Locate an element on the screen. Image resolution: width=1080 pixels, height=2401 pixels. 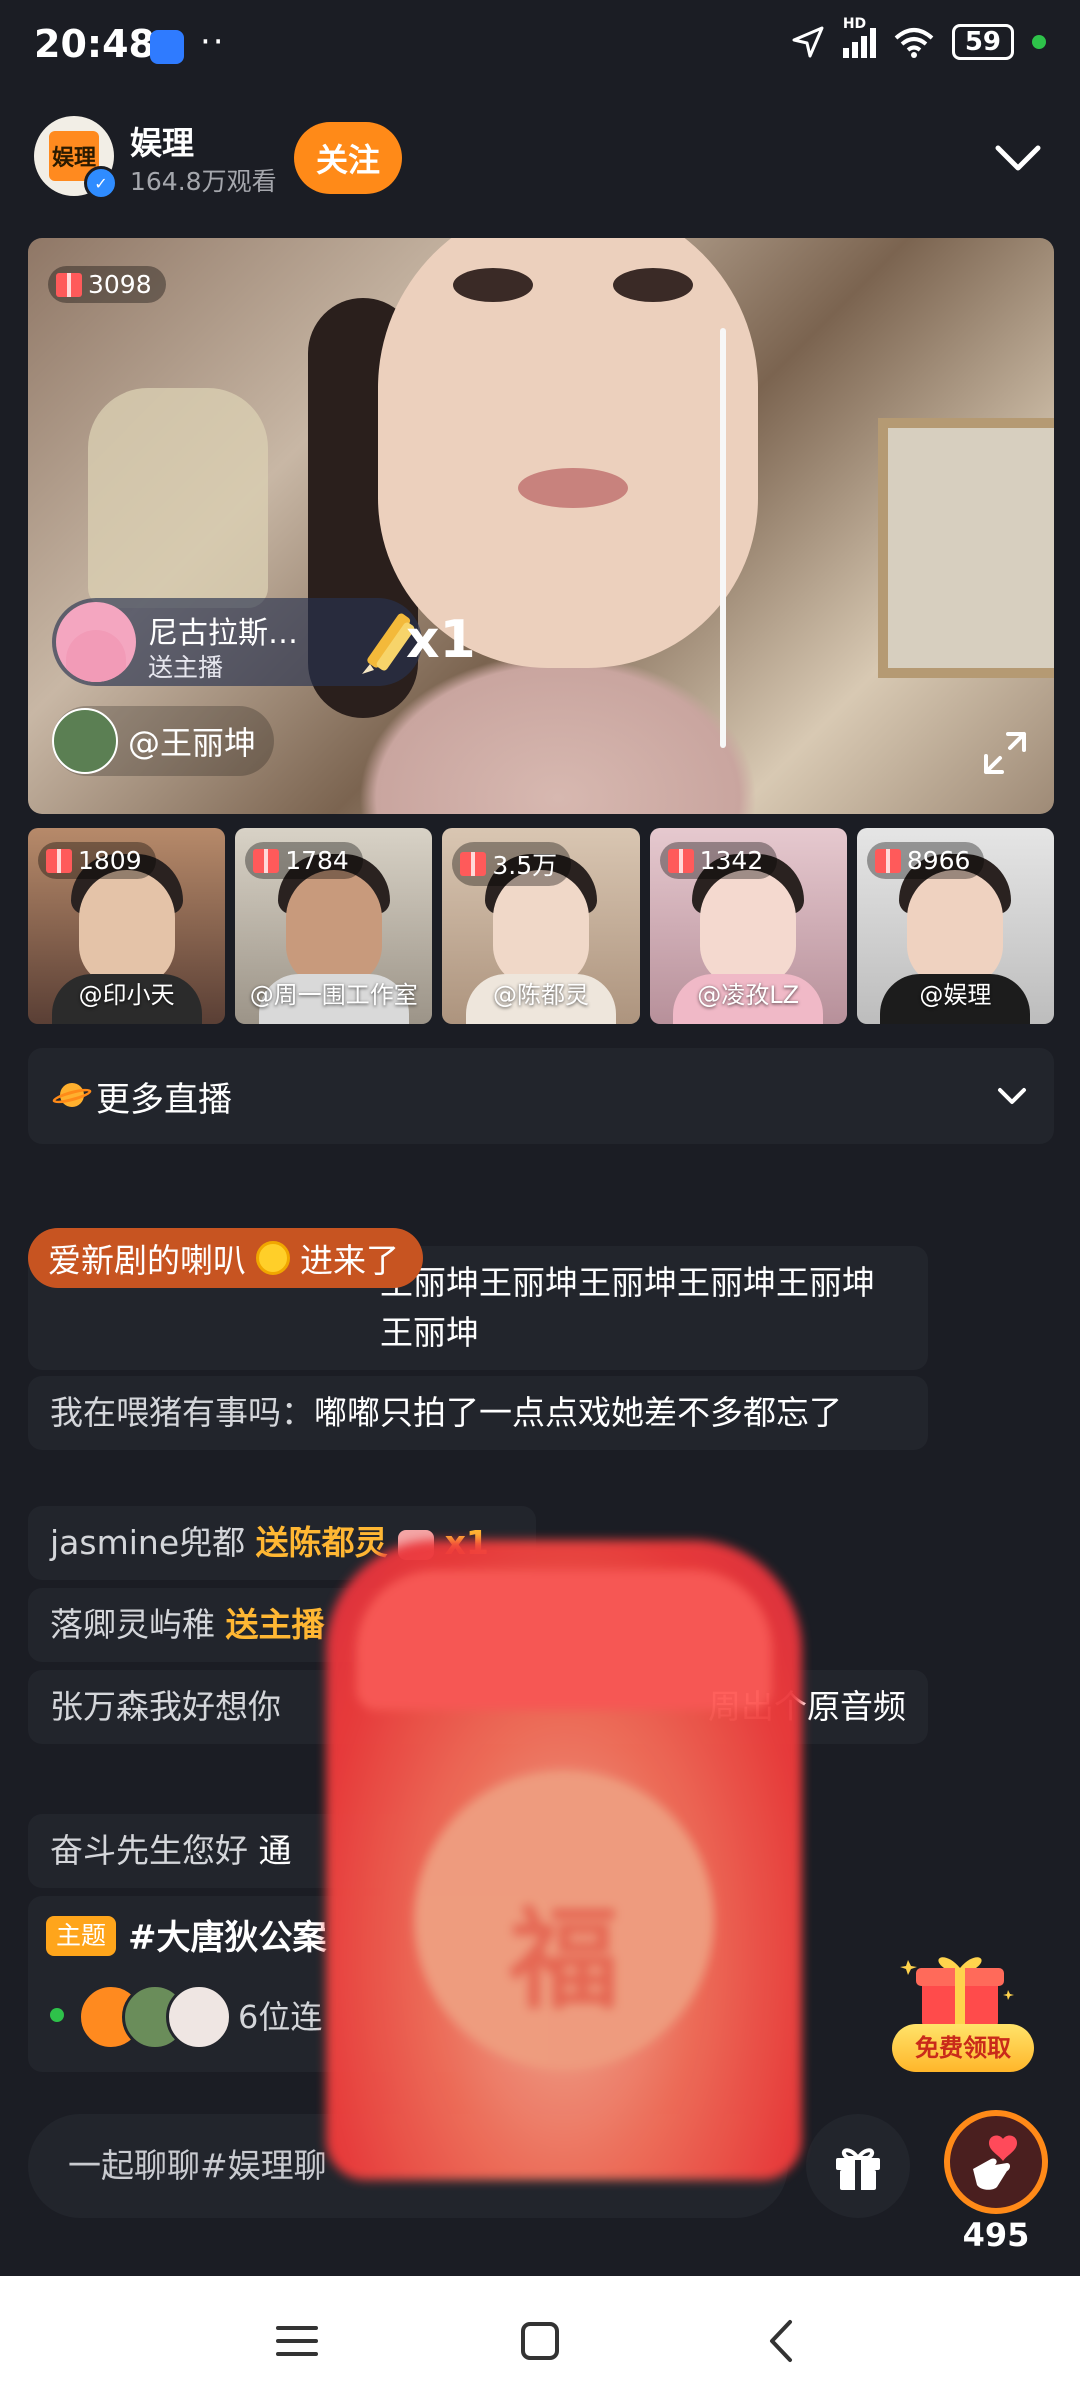
coin-badge-icon is located at coordinates (273, 1258).